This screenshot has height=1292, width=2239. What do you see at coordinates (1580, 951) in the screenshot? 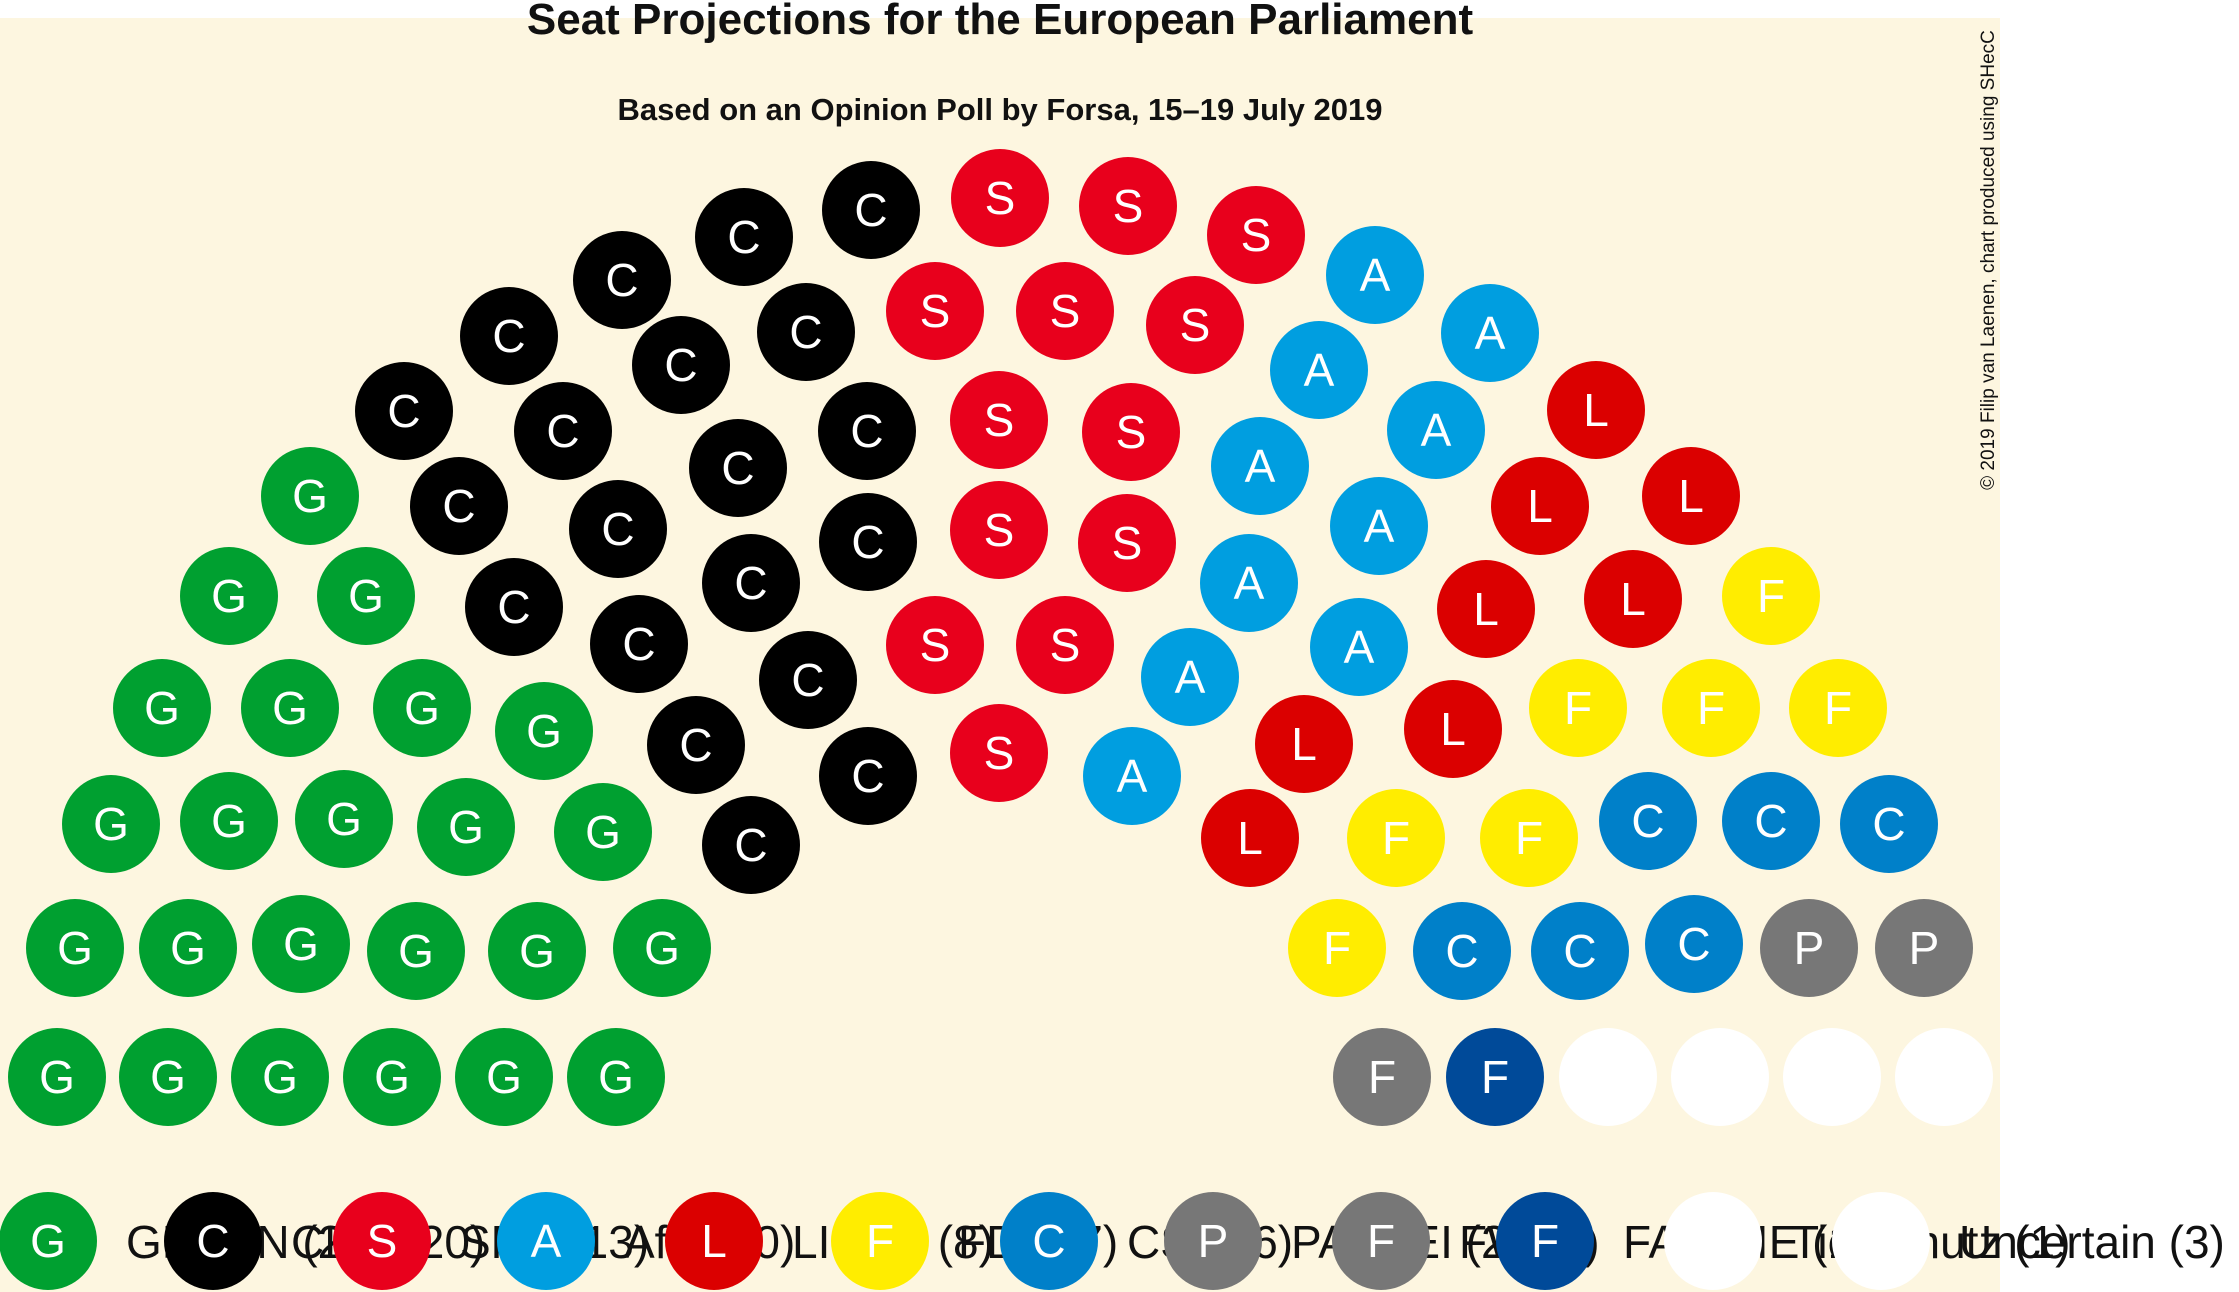
I see `seat-87: C` at bounding box center [1580, 951].